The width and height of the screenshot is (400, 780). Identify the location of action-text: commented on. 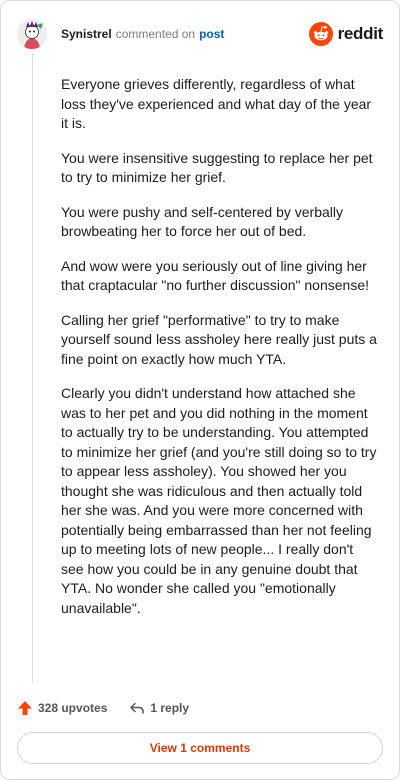
(155, 34).